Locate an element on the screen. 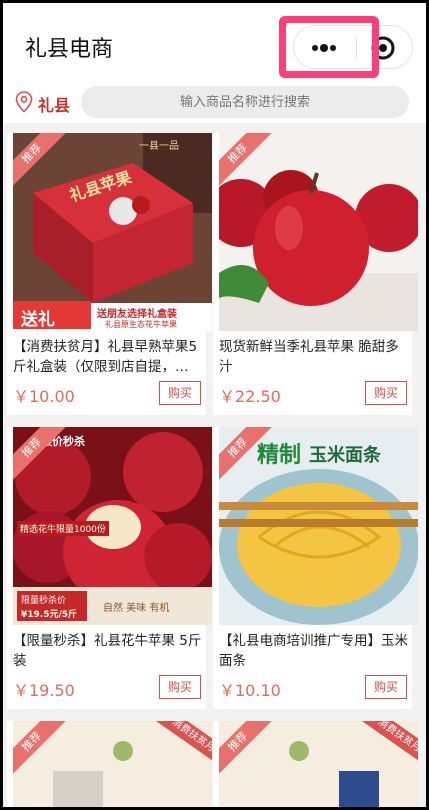  product-image: 一县一品 礼县苹果 送礼 送朋友选择礼盒装 礼县原生态花牛苹果 推荐 is located at coordinates (112, 232).